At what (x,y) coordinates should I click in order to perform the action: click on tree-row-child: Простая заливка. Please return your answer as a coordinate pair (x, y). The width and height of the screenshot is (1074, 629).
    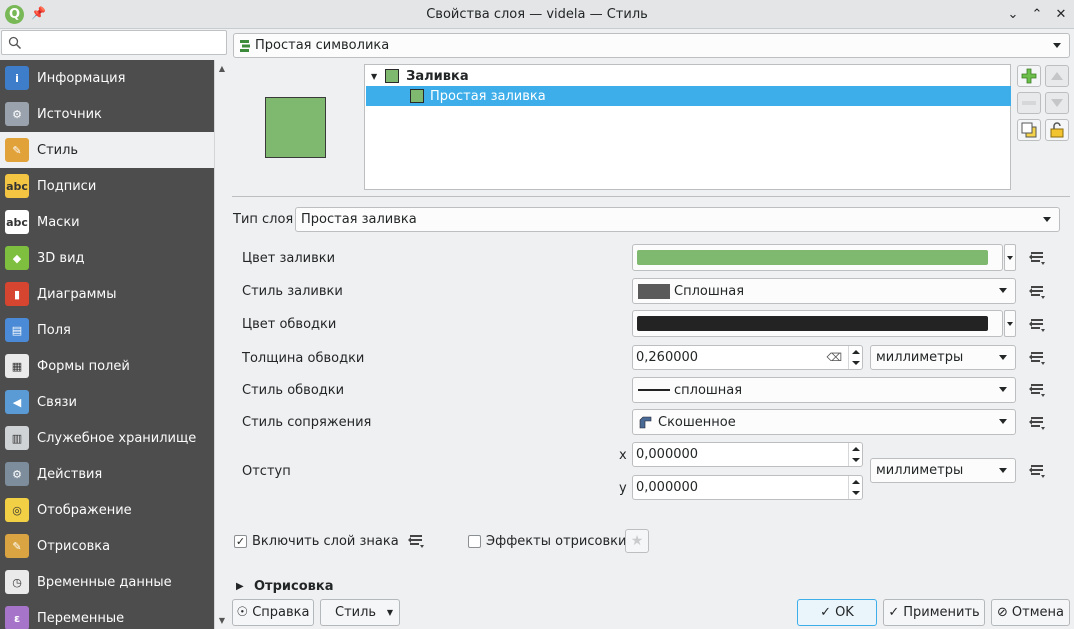
    Looking at the image, I should click on (688, 96).